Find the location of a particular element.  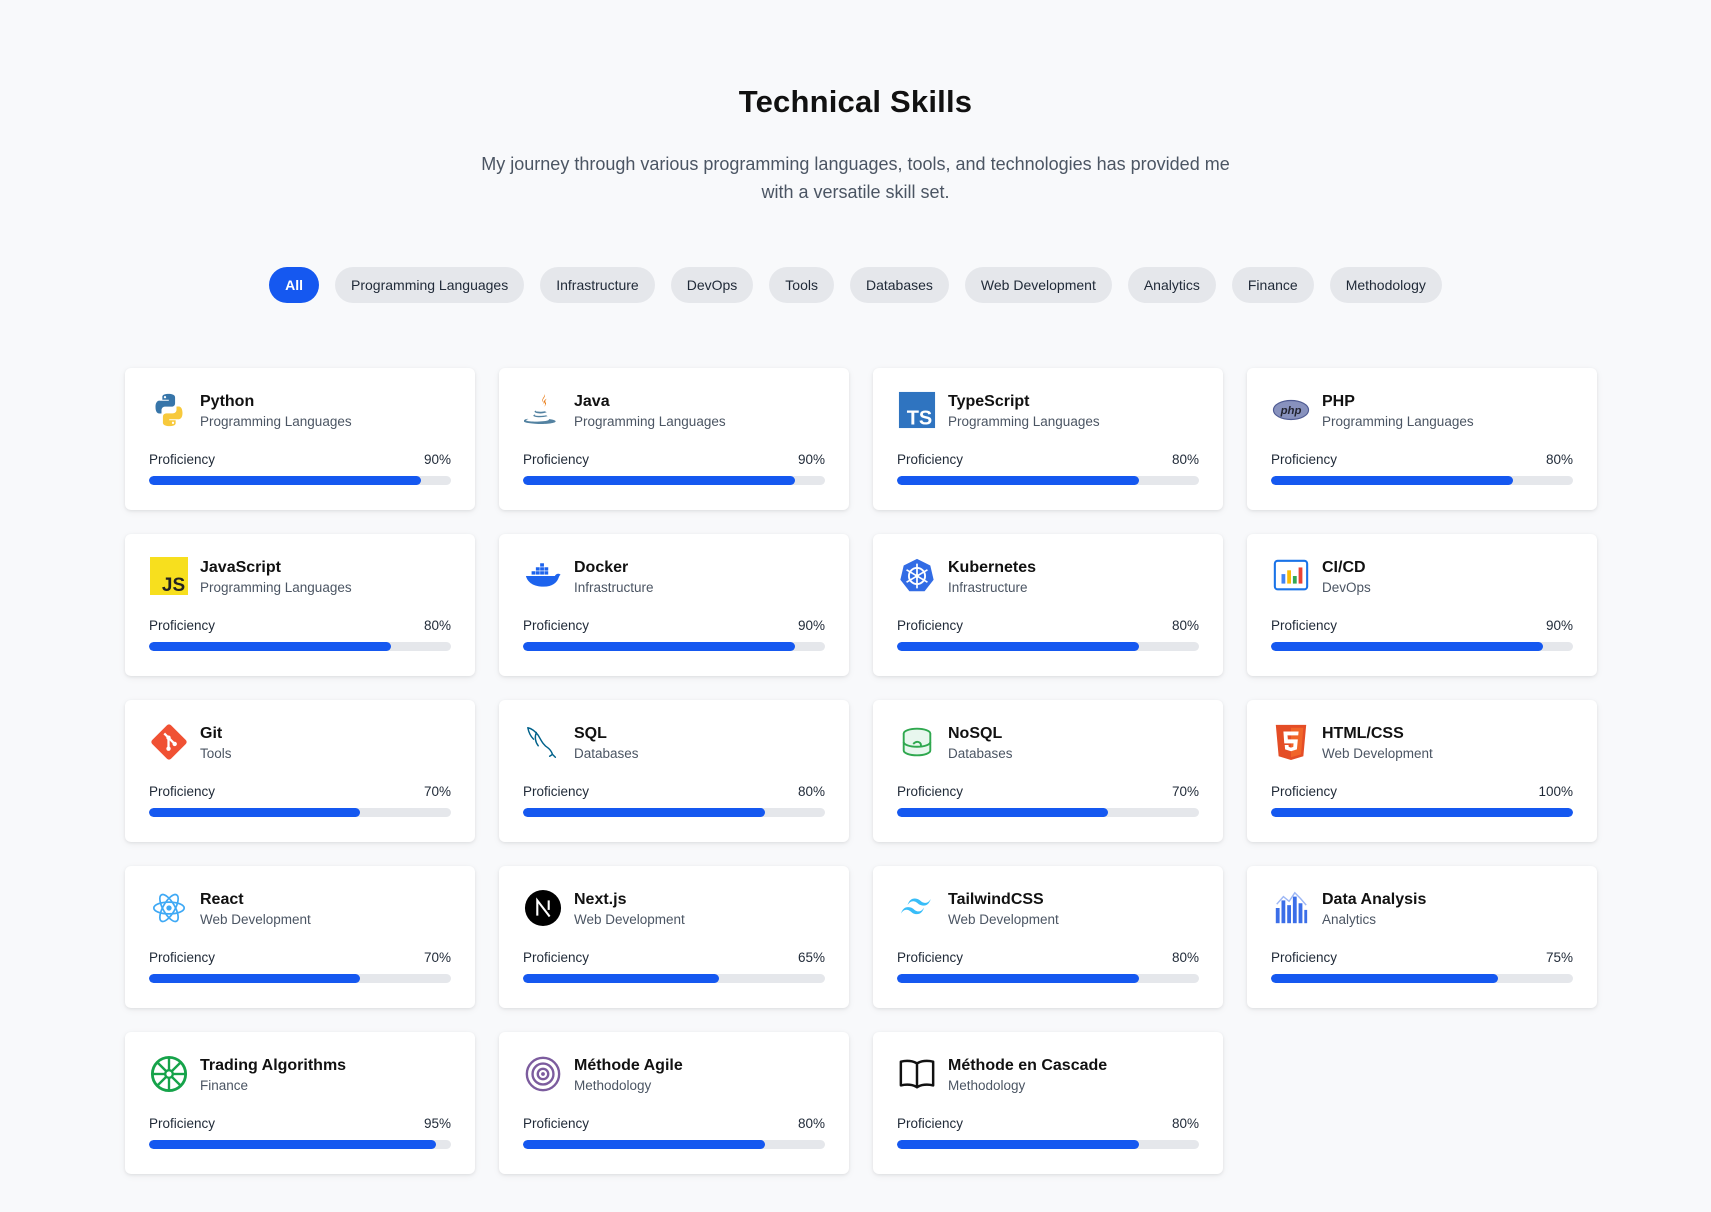

typescript-icon: TS is located at coordinates (917, 410).